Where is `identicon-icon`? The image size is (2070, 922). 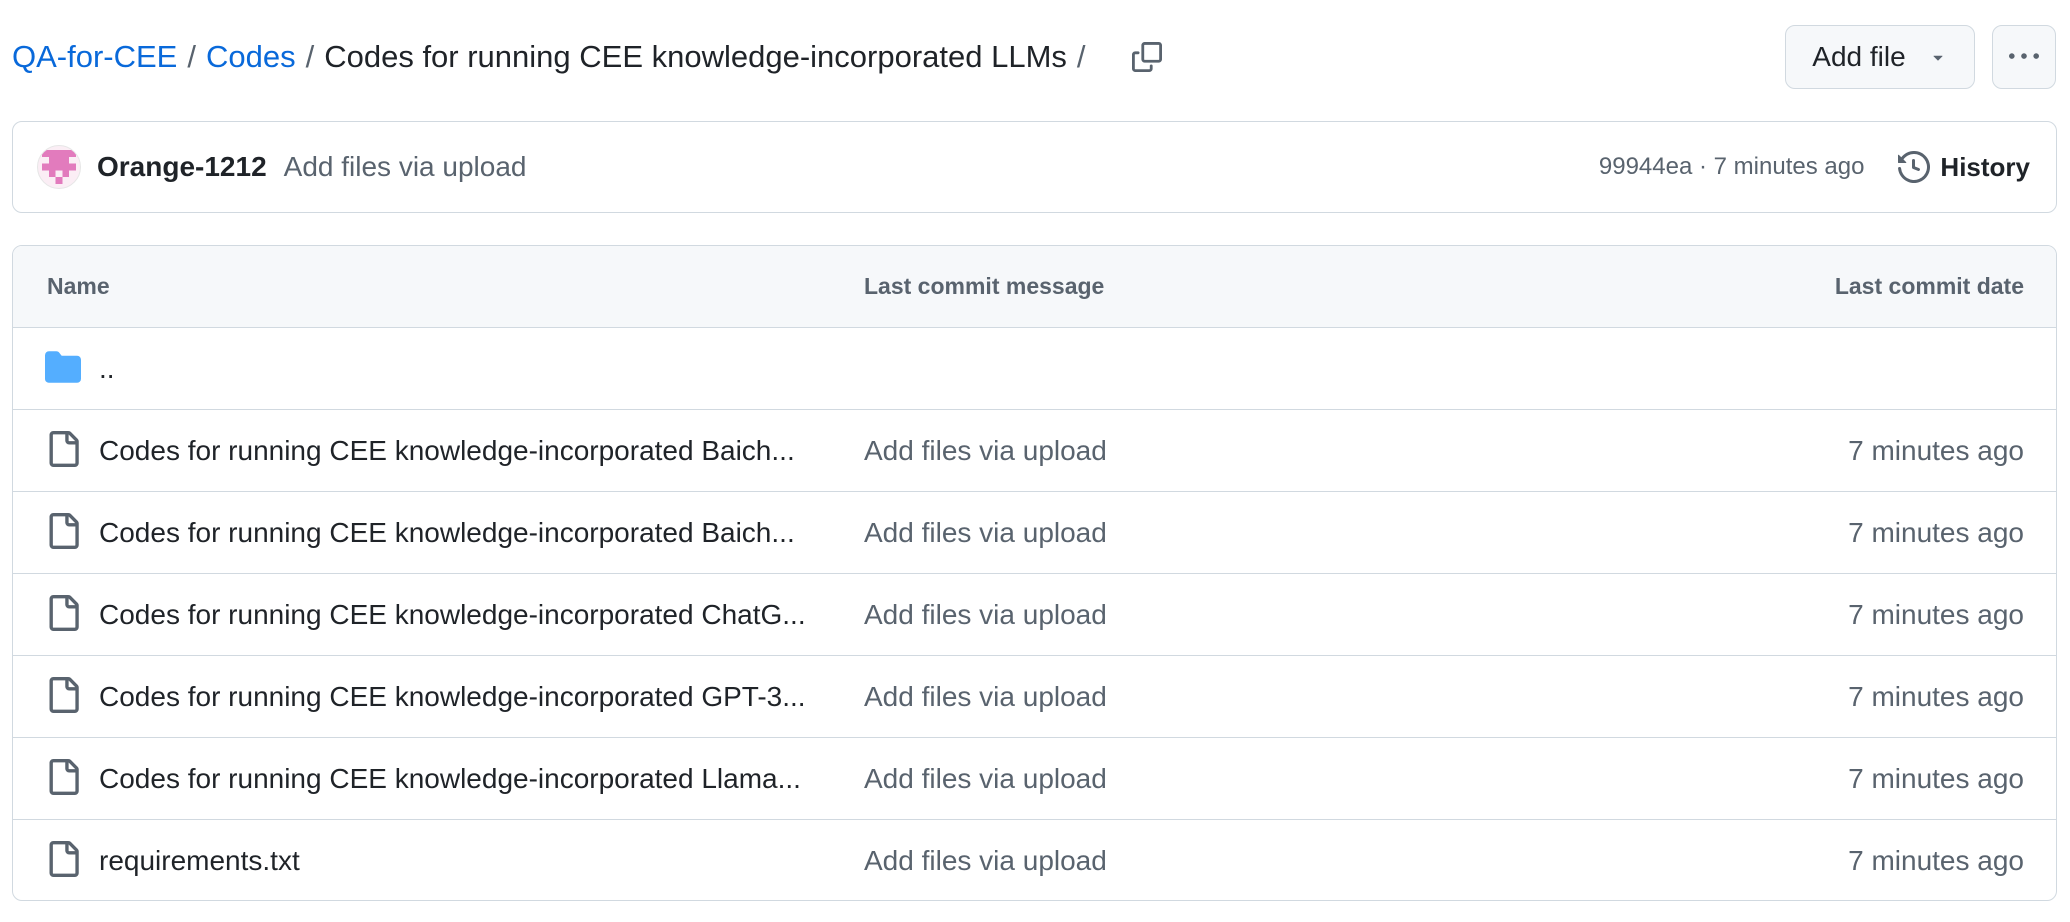
identicon-icon is located at coordinates (59, 167).